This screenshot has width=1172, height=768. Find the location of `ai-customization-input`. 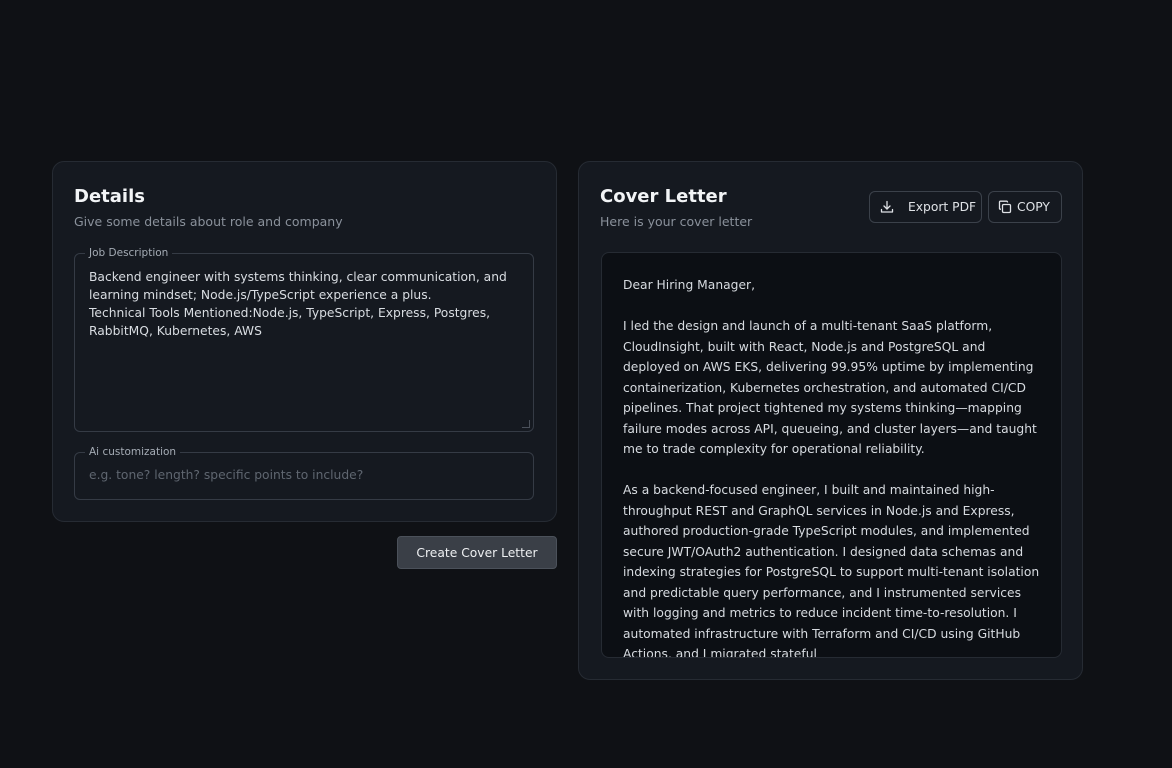

ai-customization-input is located at coordinates (304, 475).